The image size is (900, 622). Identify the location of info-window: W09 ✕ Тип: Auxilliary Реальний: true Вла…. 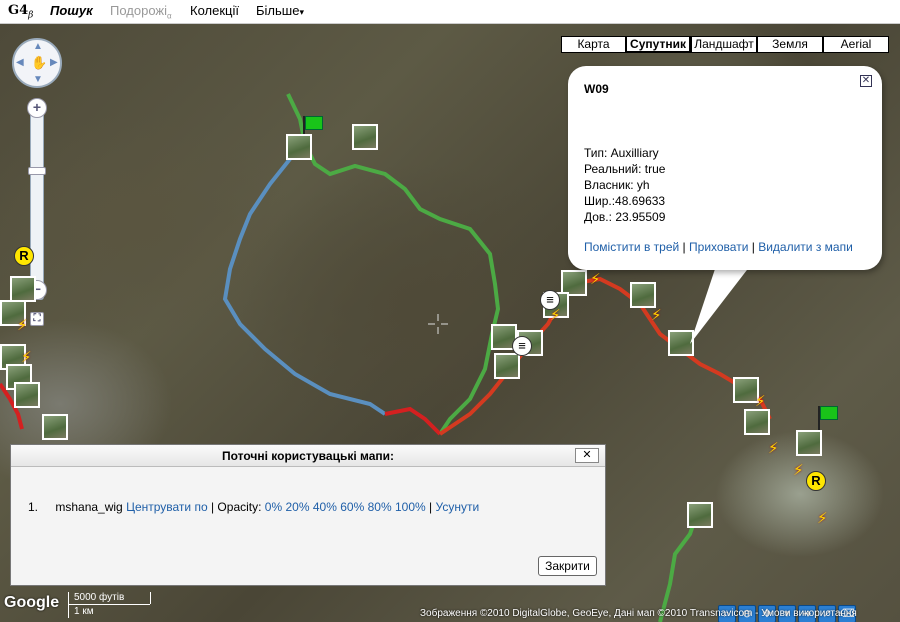
(725, 168).